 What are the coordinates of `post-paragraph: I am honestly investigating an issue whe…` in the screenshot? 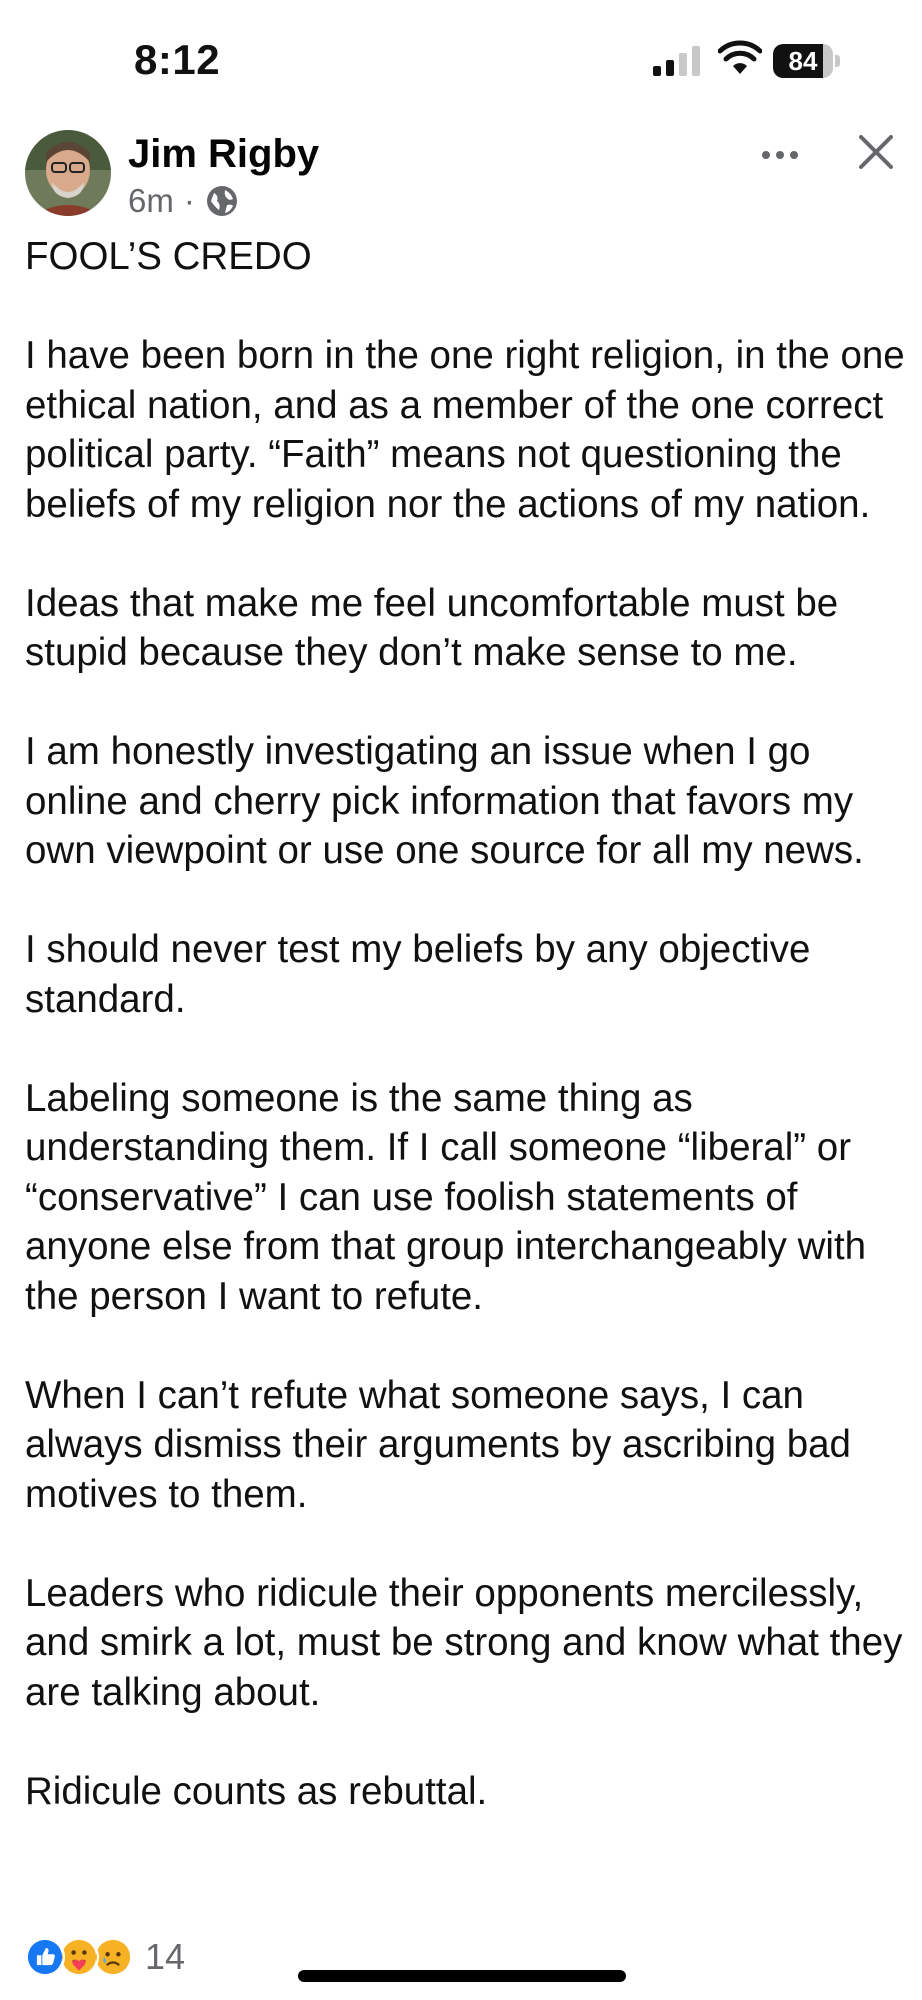 It's located at (444, 801).